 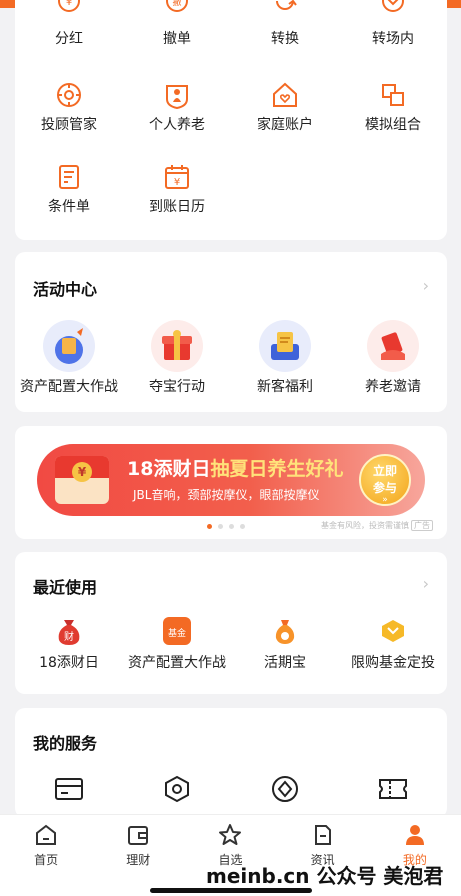 What do you see at coordinates (226, 495) in the screenshot?
I see `banner-subtitle: JBL音响，颈部按摩仪，眼部按摩仪` at bounding box center [226, 495].